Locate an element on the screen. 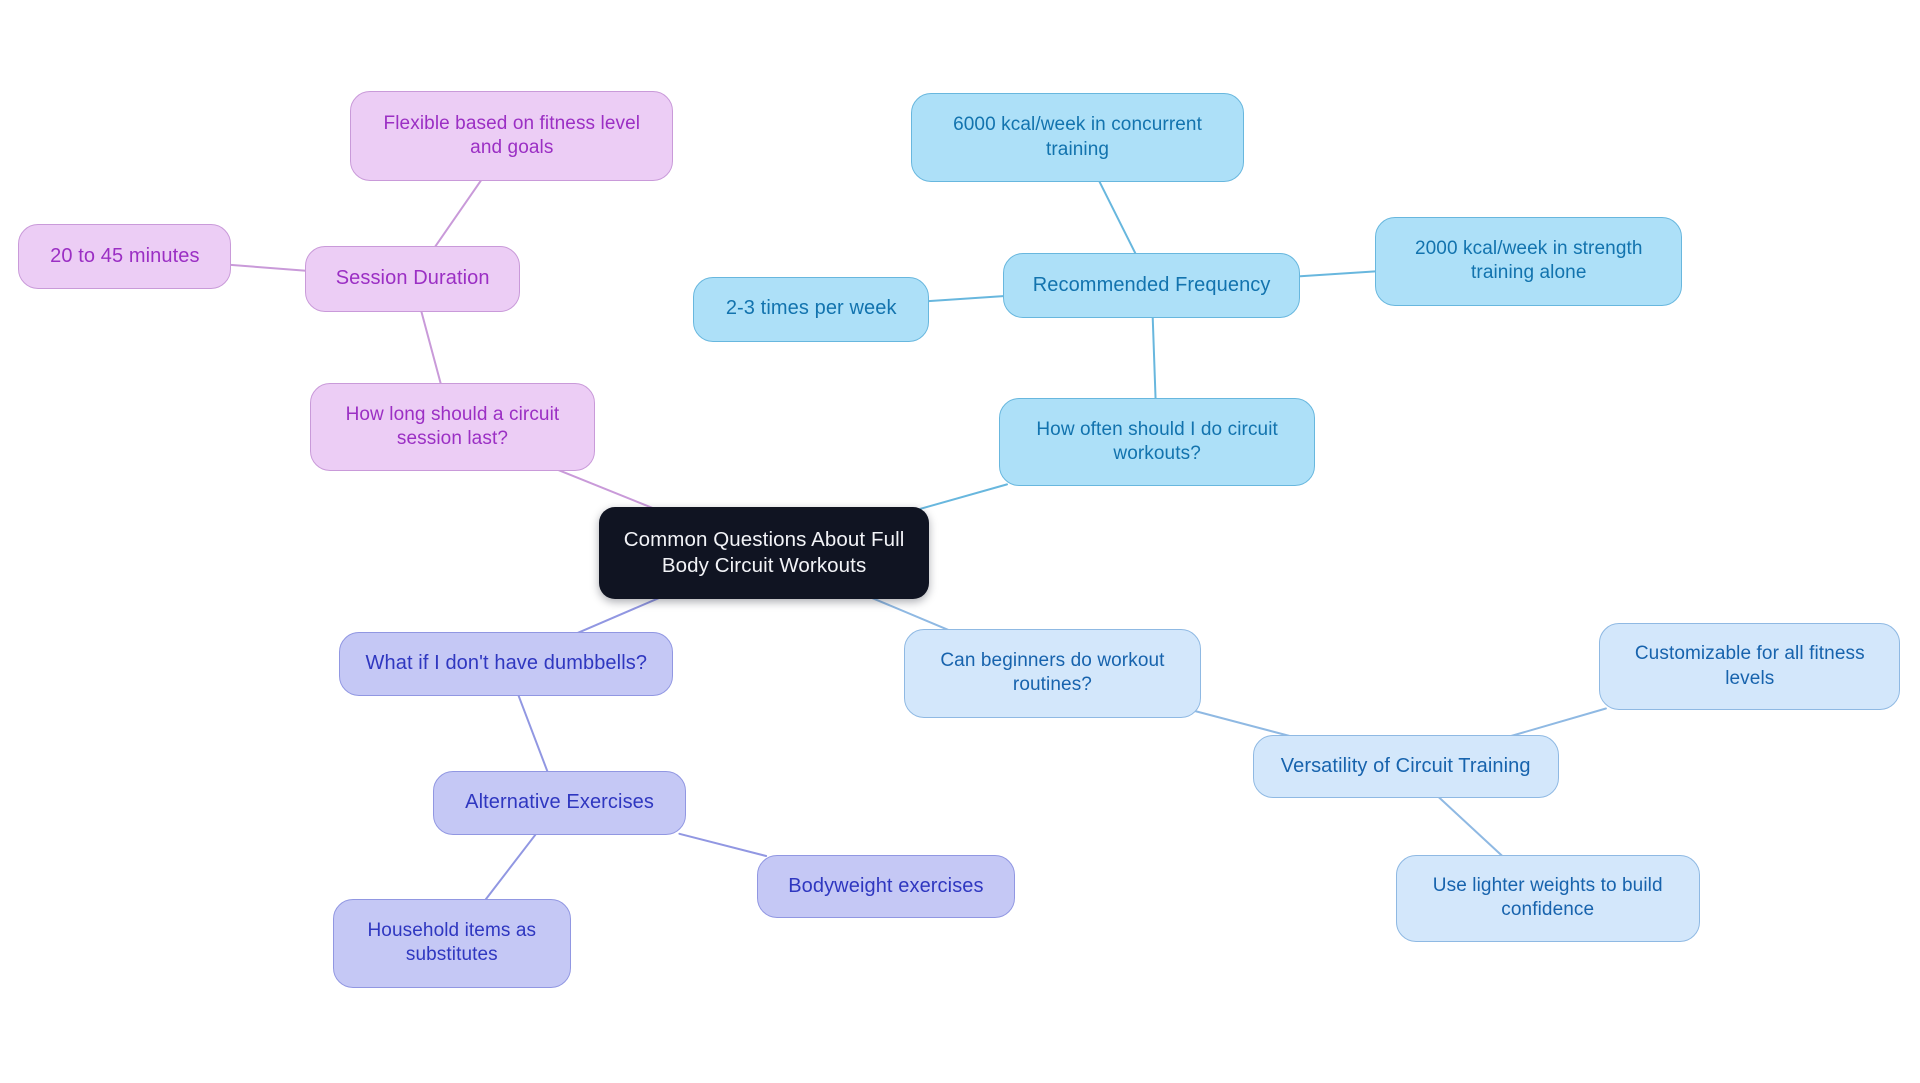 The image size is (1920, 1083). mindmap-node-label: Session Duration is located at coordinates (412, 278).